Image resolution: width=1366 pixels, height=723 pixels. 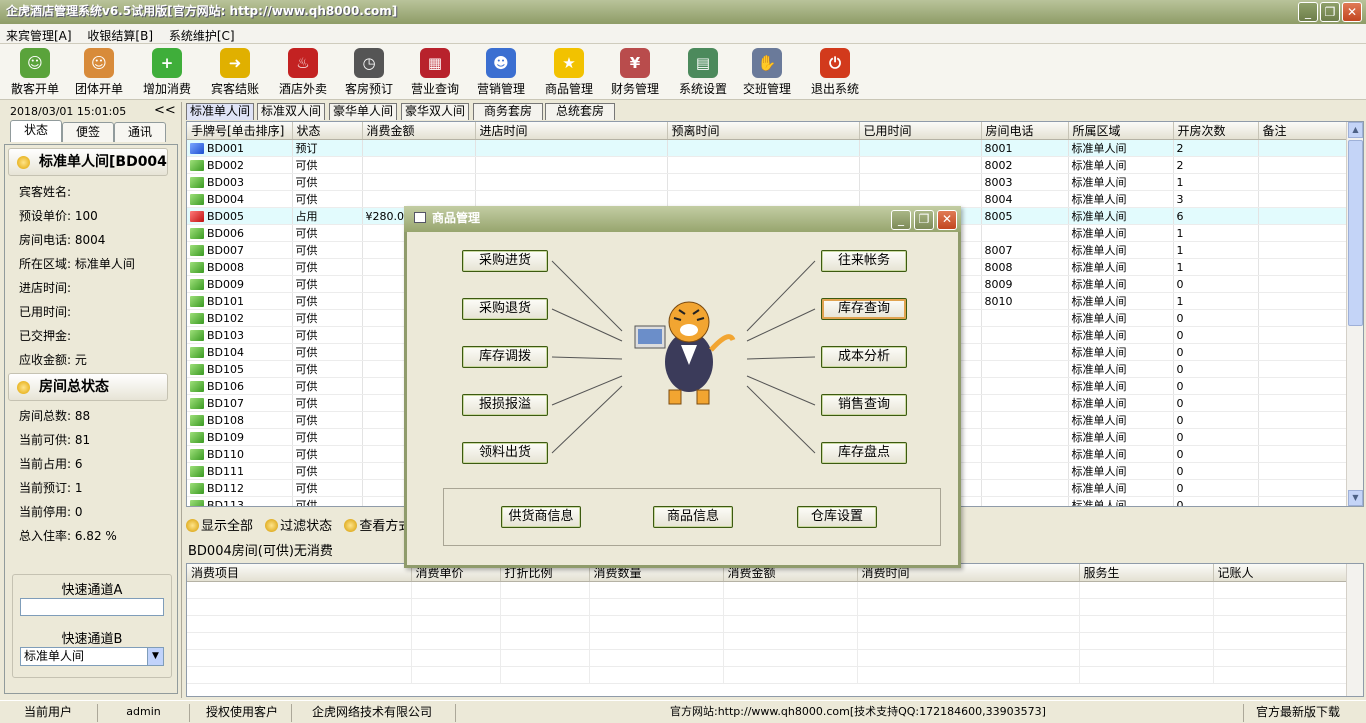 What do you see at coordinates (505, 261) in the screenshot?
I see `purchase-in-button: 采购进货` at bounding box center [505, 261].